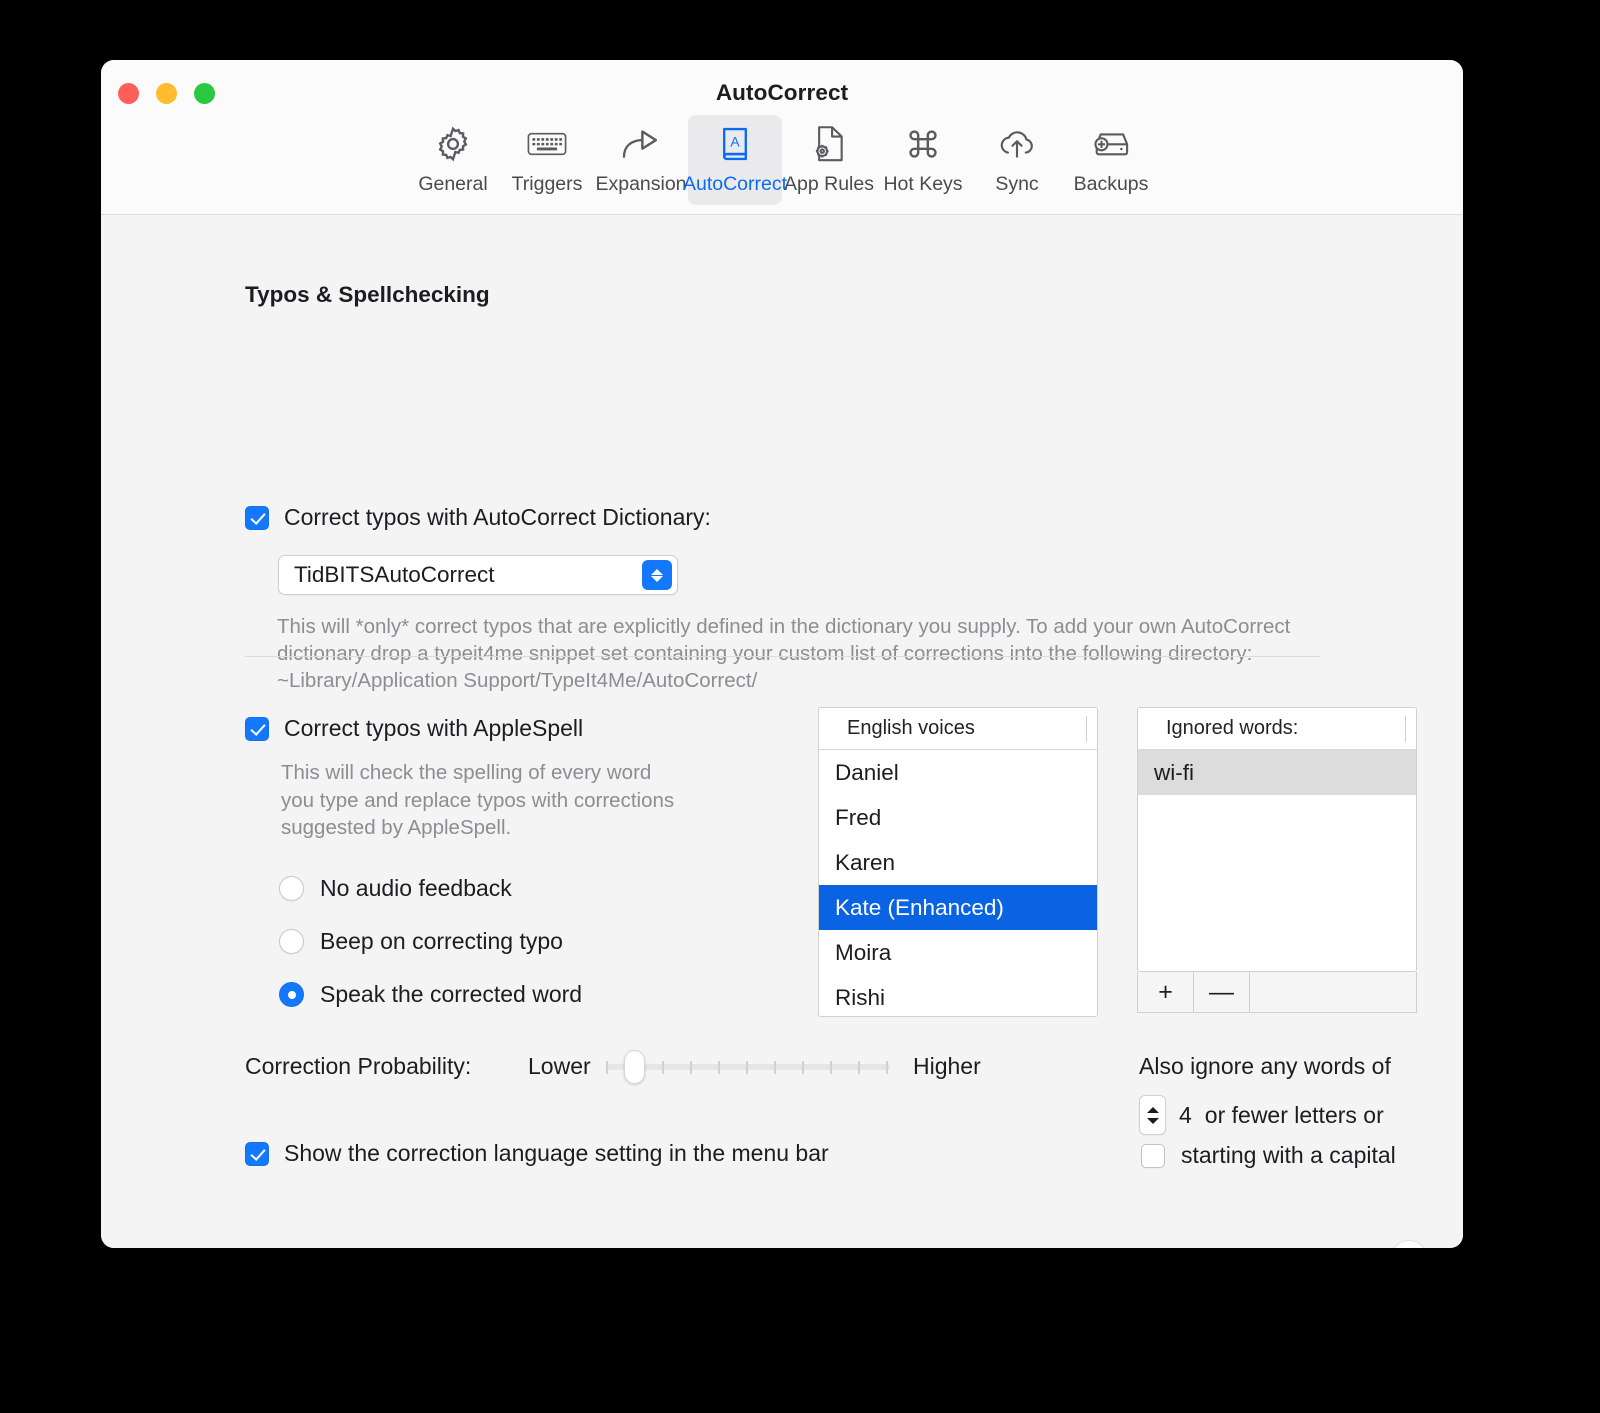  Describe the element at coordinates (1111, 144) in the screenshot. I see `drive-plus-icon` at that location.